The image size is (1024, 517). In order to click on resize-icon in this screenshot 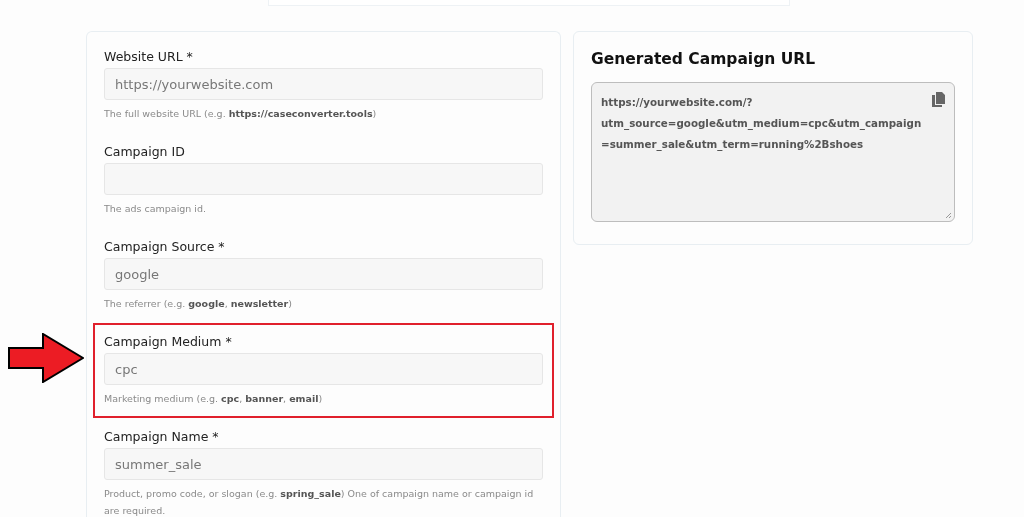, I will do `click(948, 215)`.